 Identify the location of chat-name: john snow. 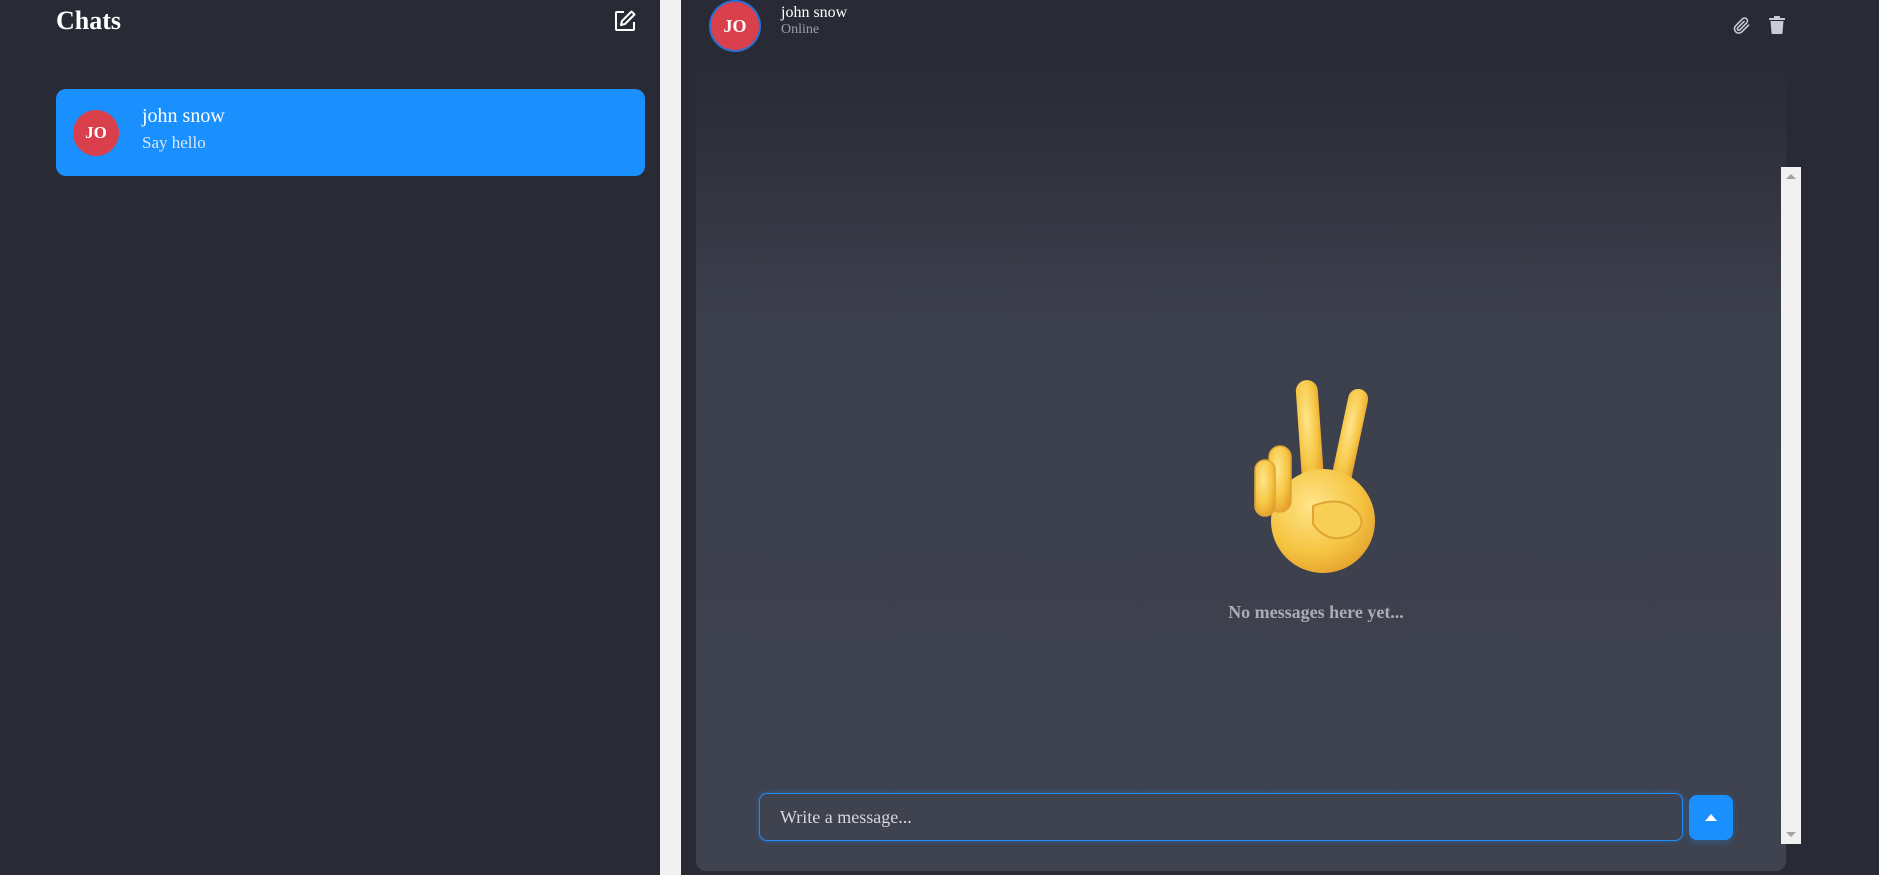
(183, 116).